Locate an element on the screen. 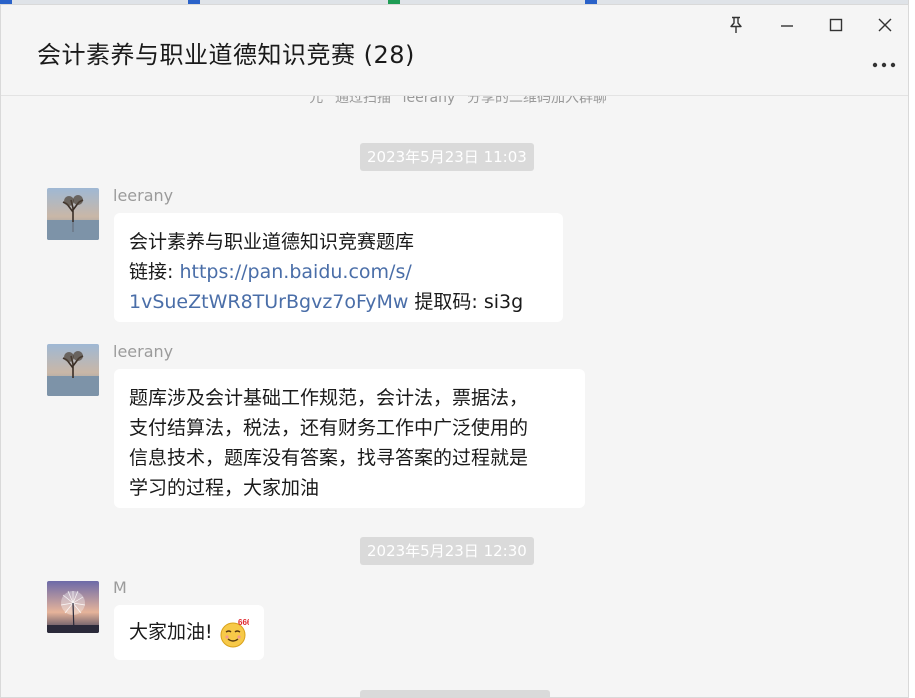  close-button is located at coordinates (885, 25).